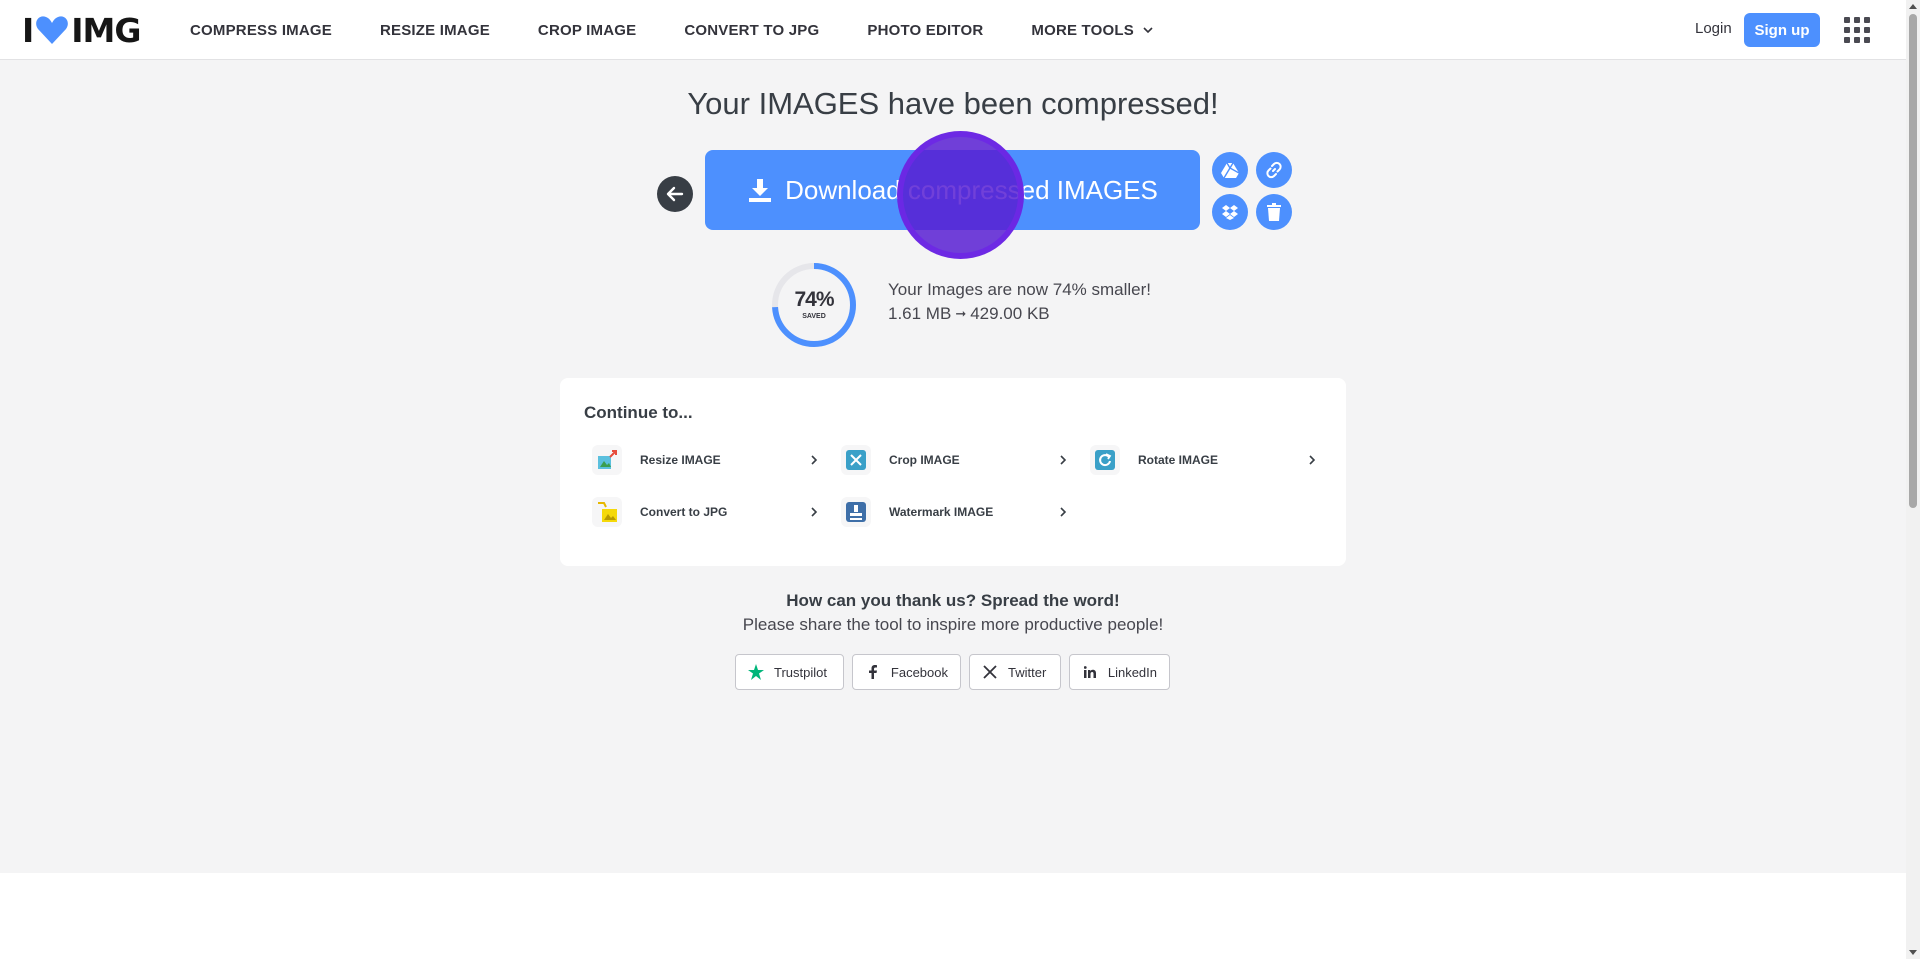  I want to click on scrollbar-thumb, so click(1913, 261).